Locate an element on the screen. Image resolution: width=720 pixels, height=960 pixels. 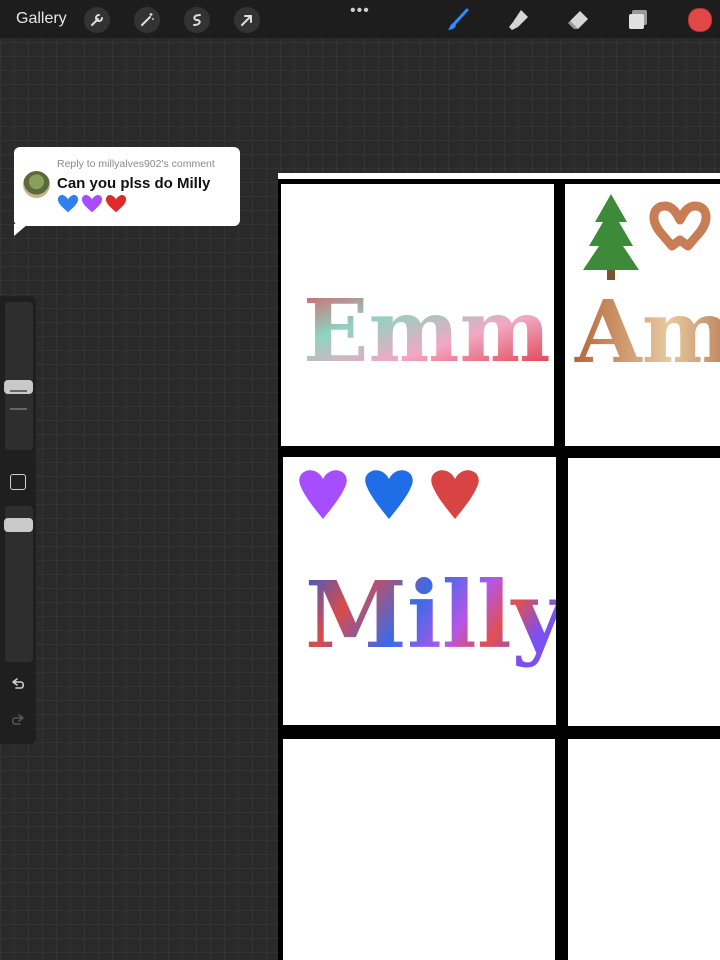
grid-cell-milly: Milly is located at coordinates (419, 591).